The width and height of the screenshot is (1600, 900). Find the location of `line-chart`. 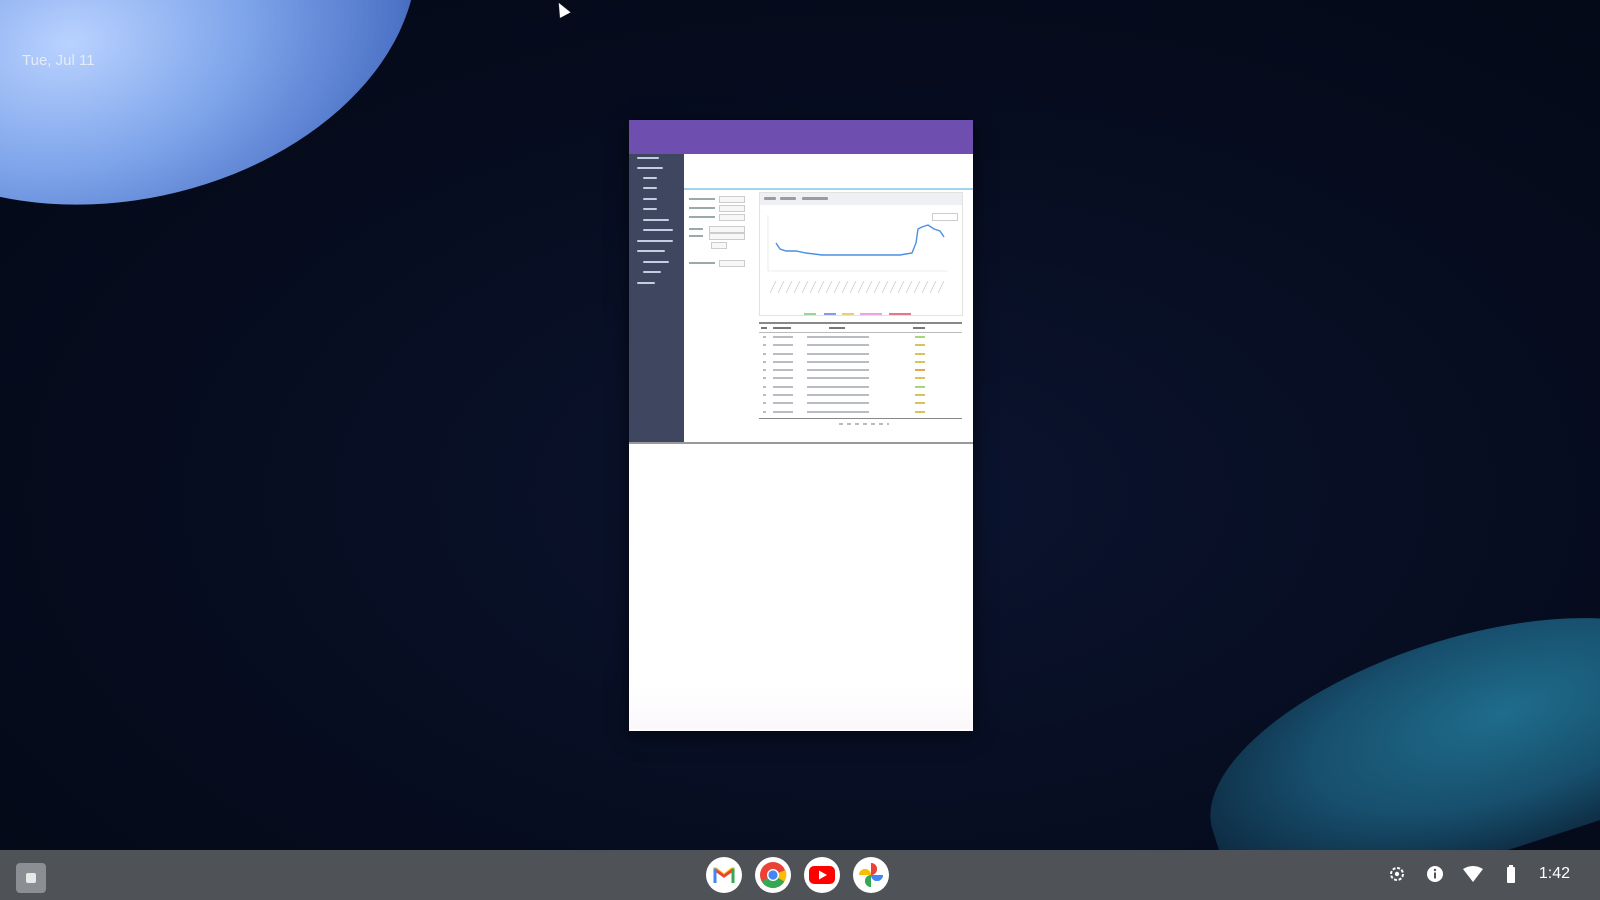

line-chart is located at coordinates (857, 254).